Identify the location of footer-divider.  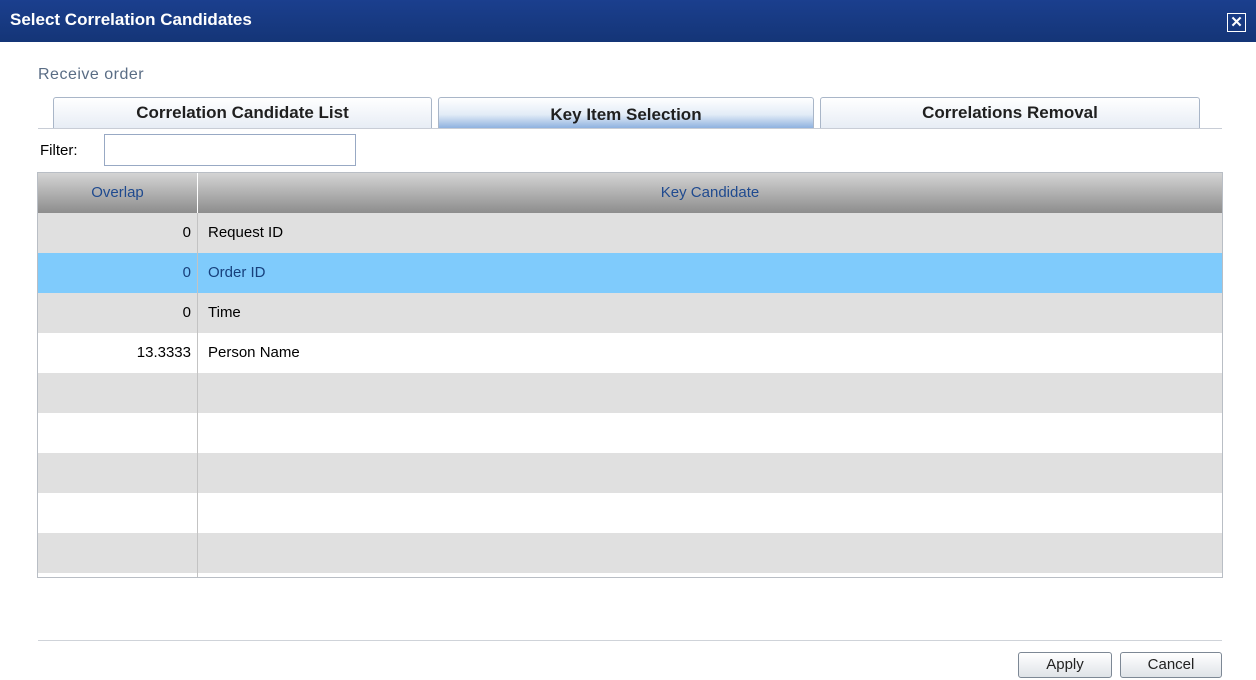
(630, 640).